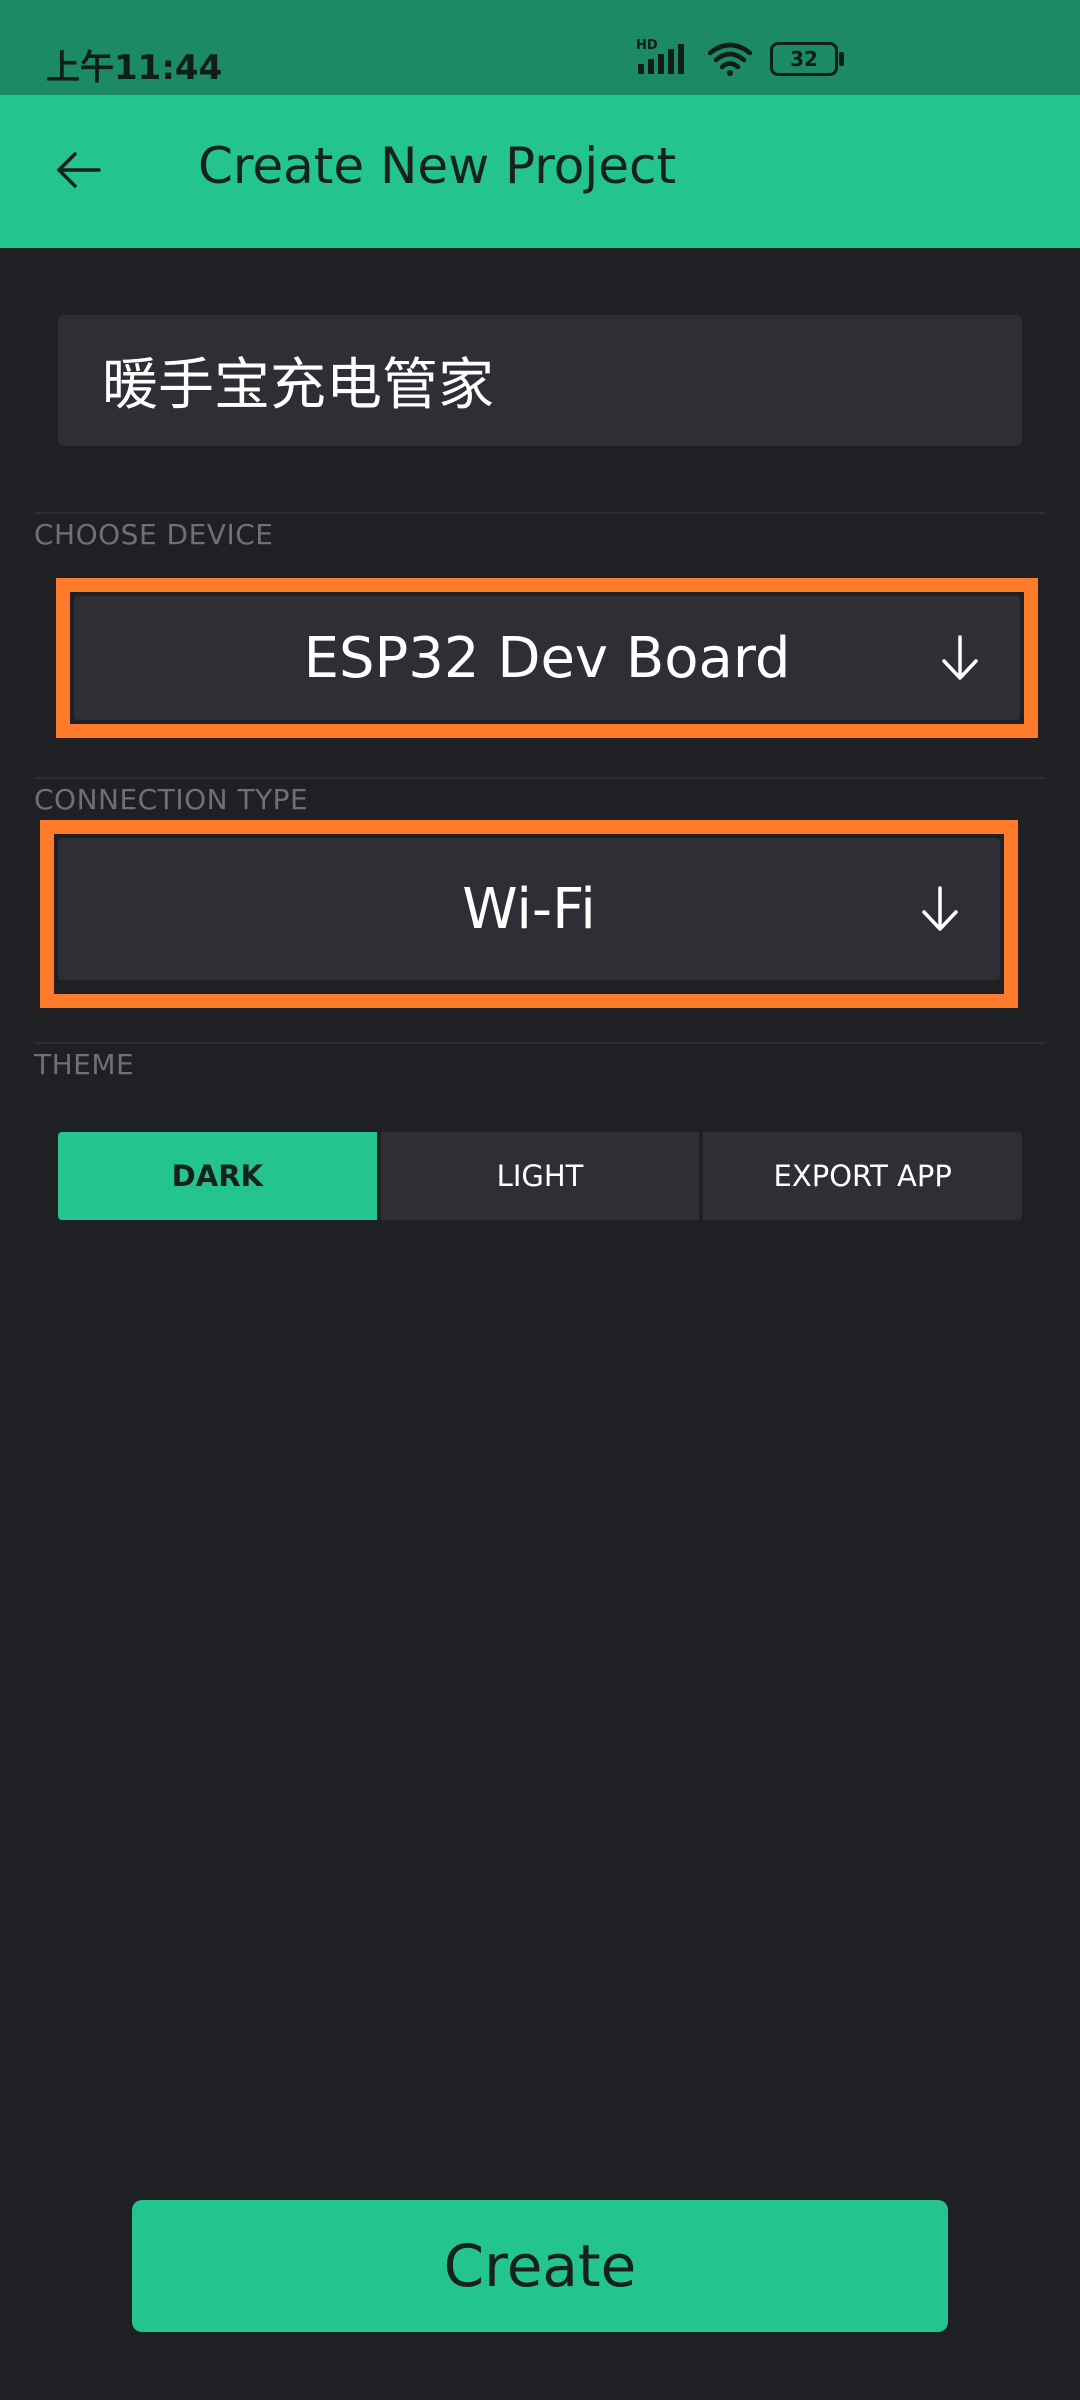  What do you see at coordinates (217, 1176) in the screenshot?
I see `theme-dark-button: DARK` at bounding box center [217, 1176].